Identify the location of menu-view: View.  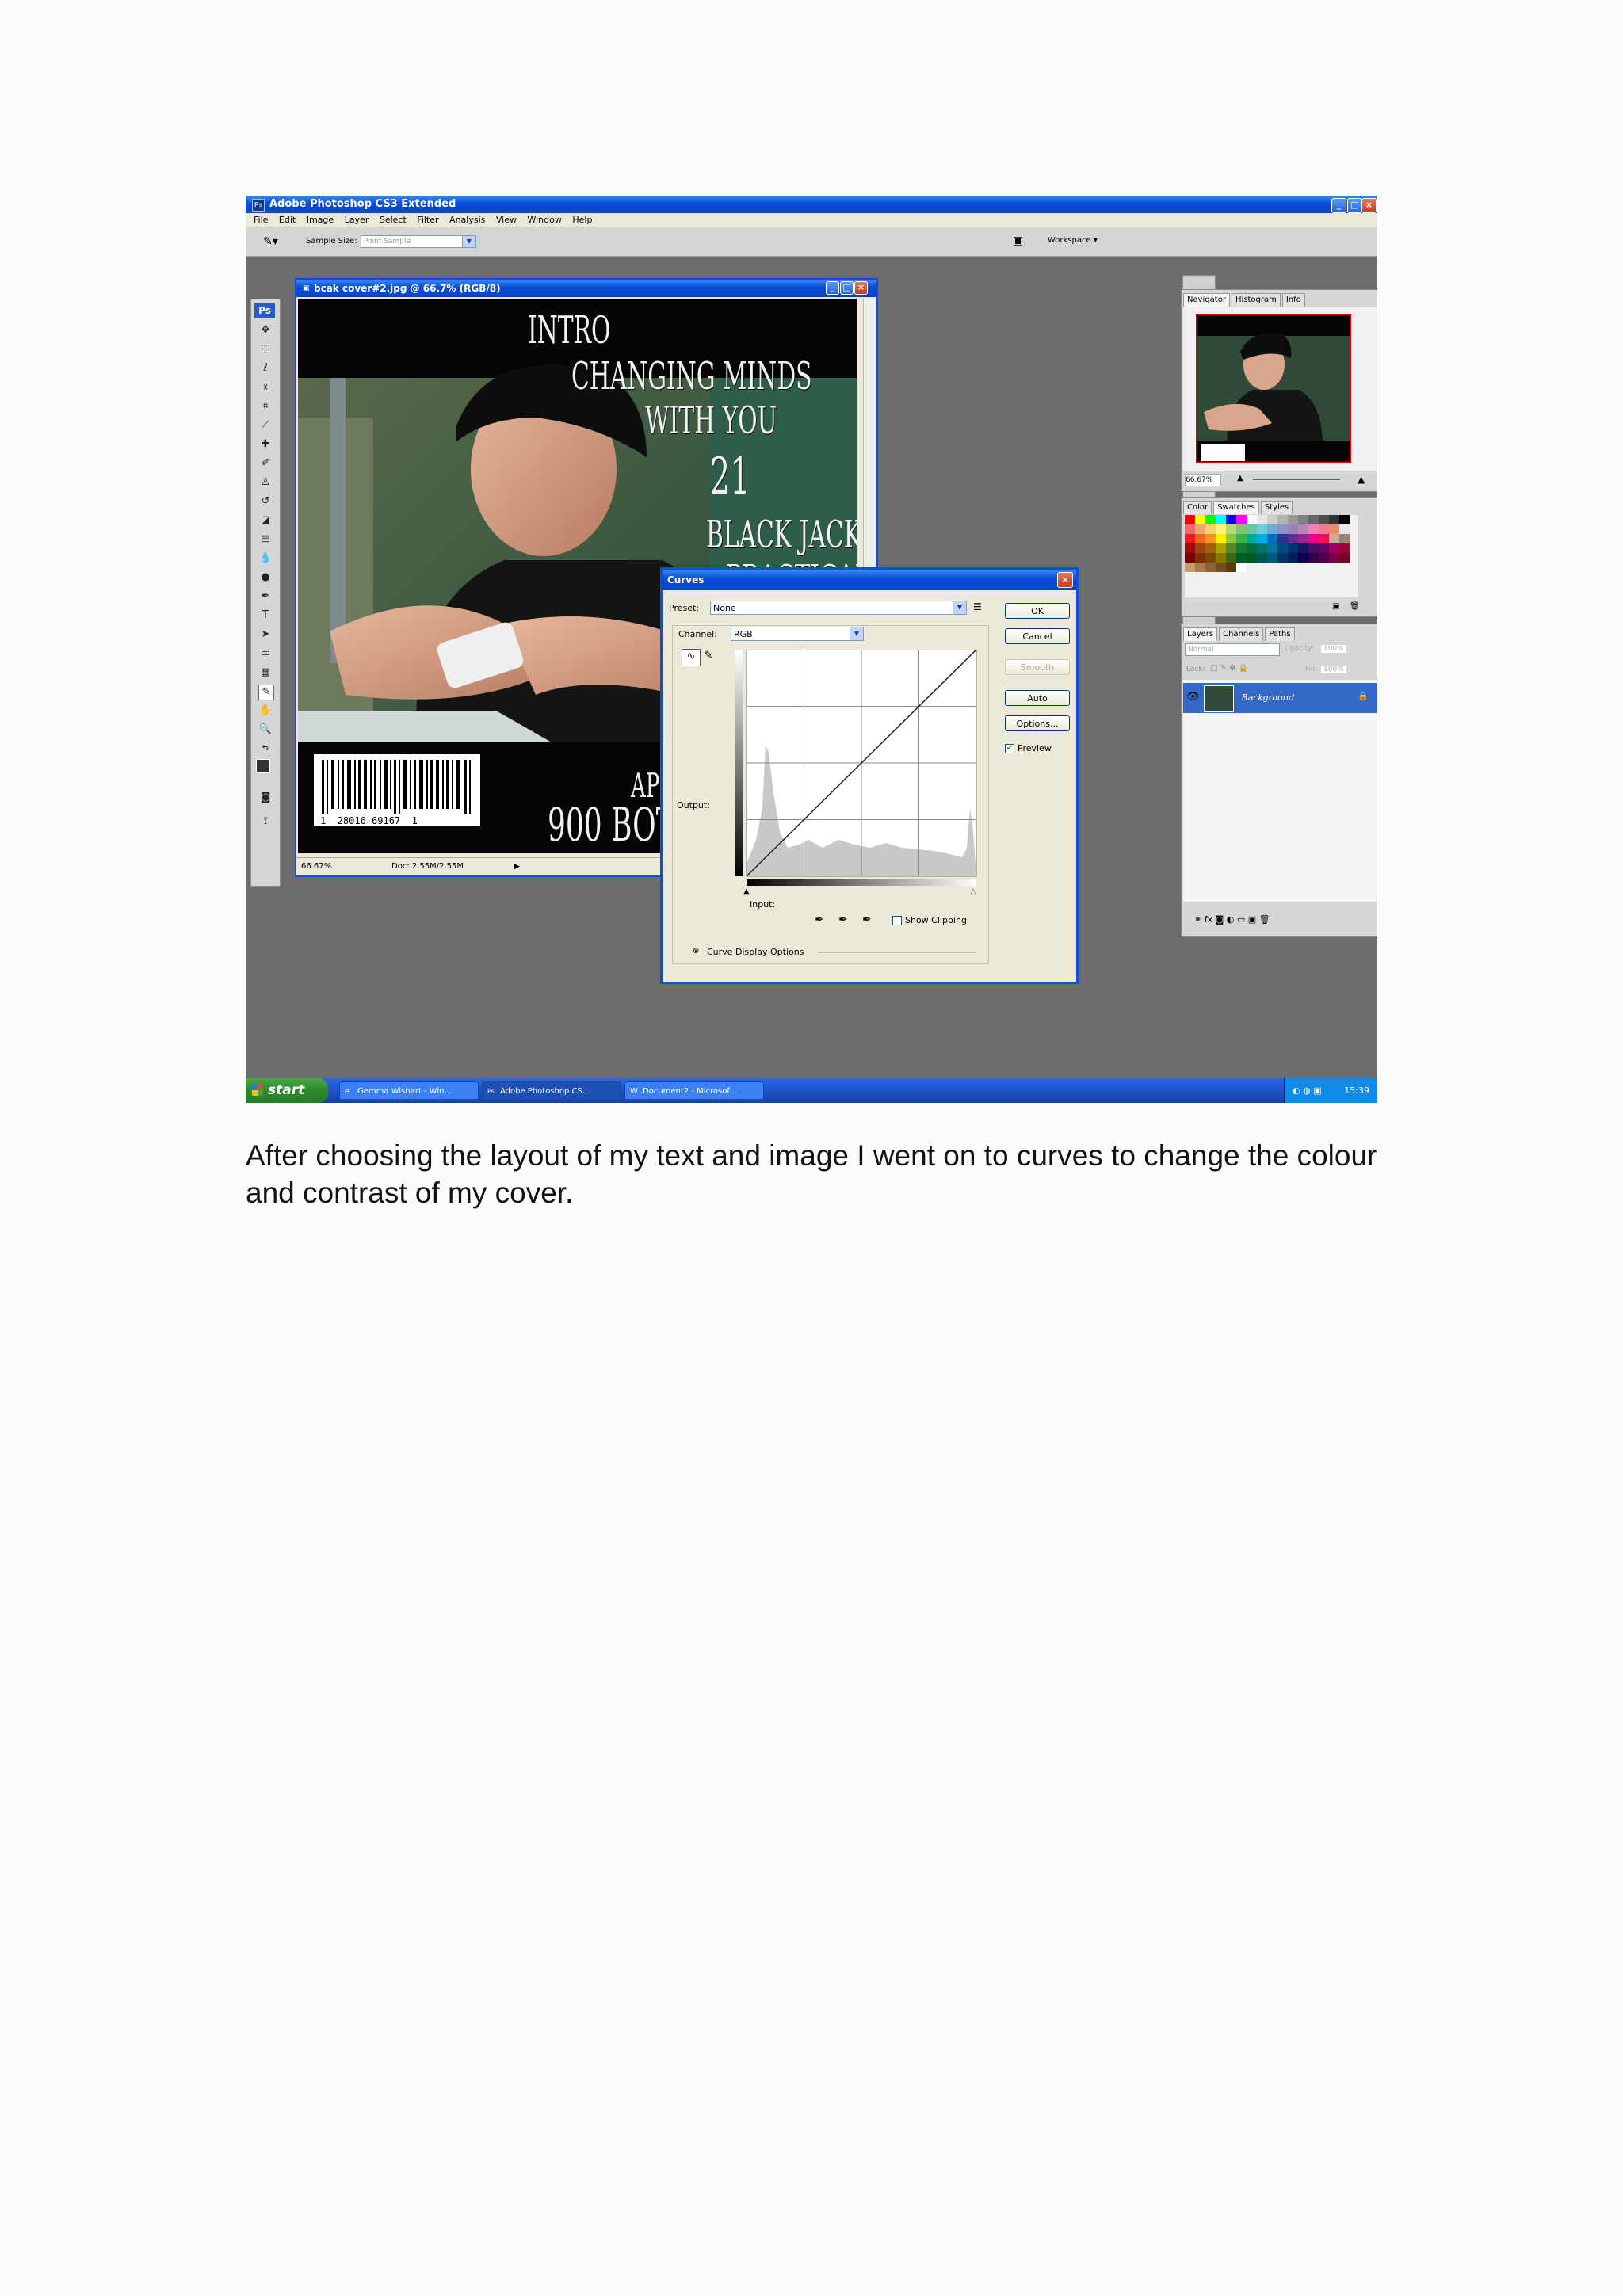
(506, 220).